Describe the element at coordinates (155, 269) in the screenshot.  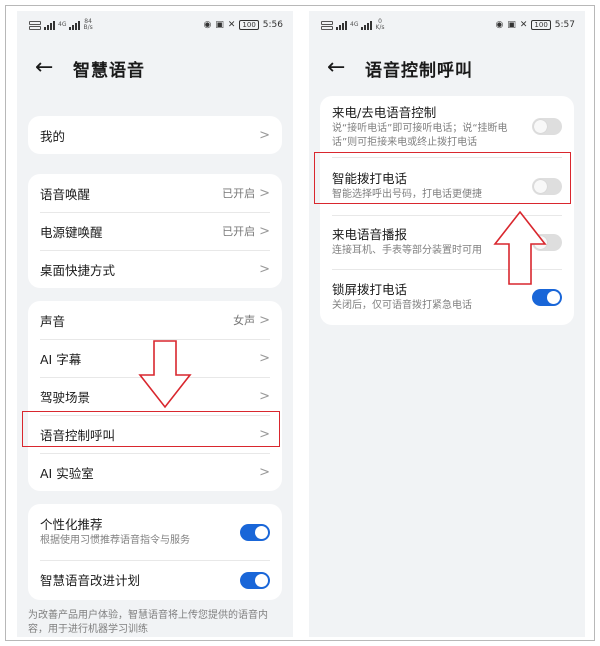
I see `settings-row-desktop-shortcut: 桌面快捷方式 >` at that location.